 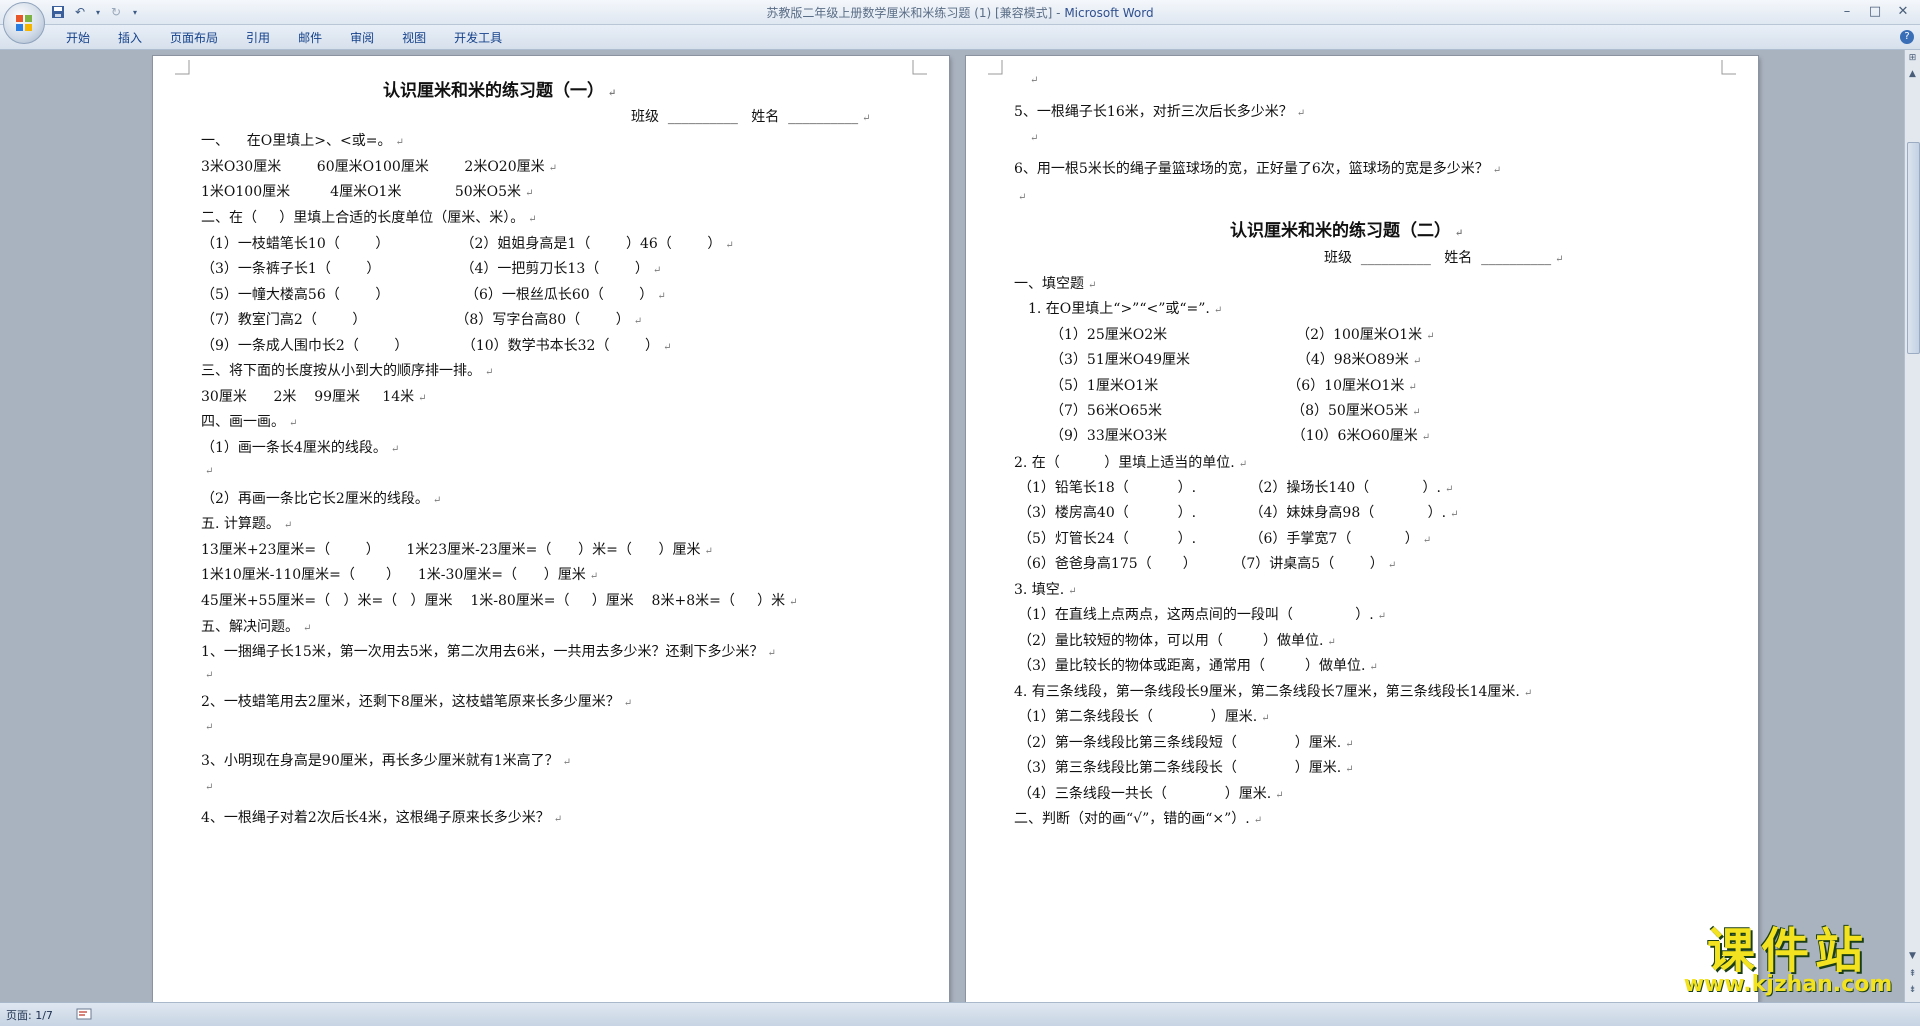 I want to click on close-icon: ✕, so click(x=1903, y=11).